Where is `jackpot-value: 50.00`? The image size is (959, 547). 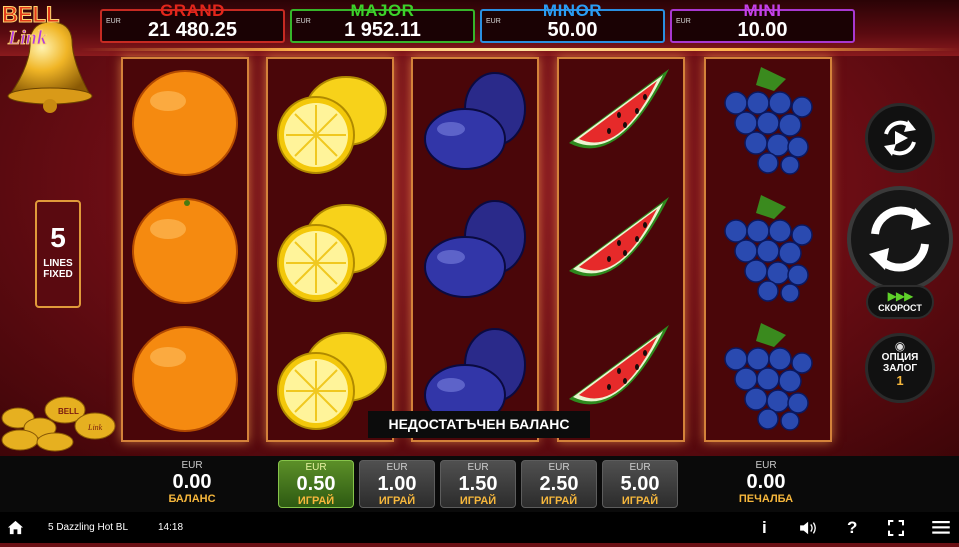
jackpot-value: 50.00 is located at coordinates (572, 30).